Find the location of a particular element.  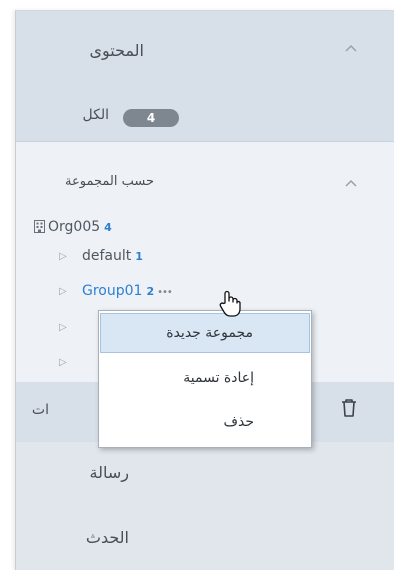

org-node: Org005 4 is located at coordinates (73, 228).